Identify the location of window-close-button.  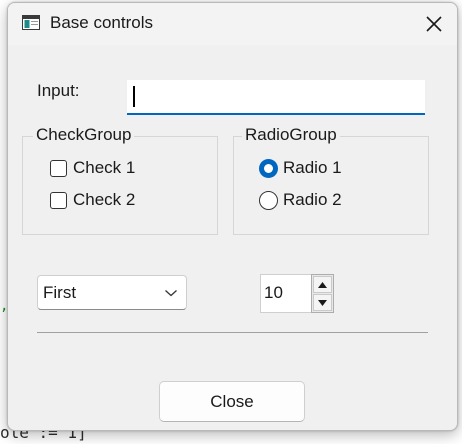
(434, 24).